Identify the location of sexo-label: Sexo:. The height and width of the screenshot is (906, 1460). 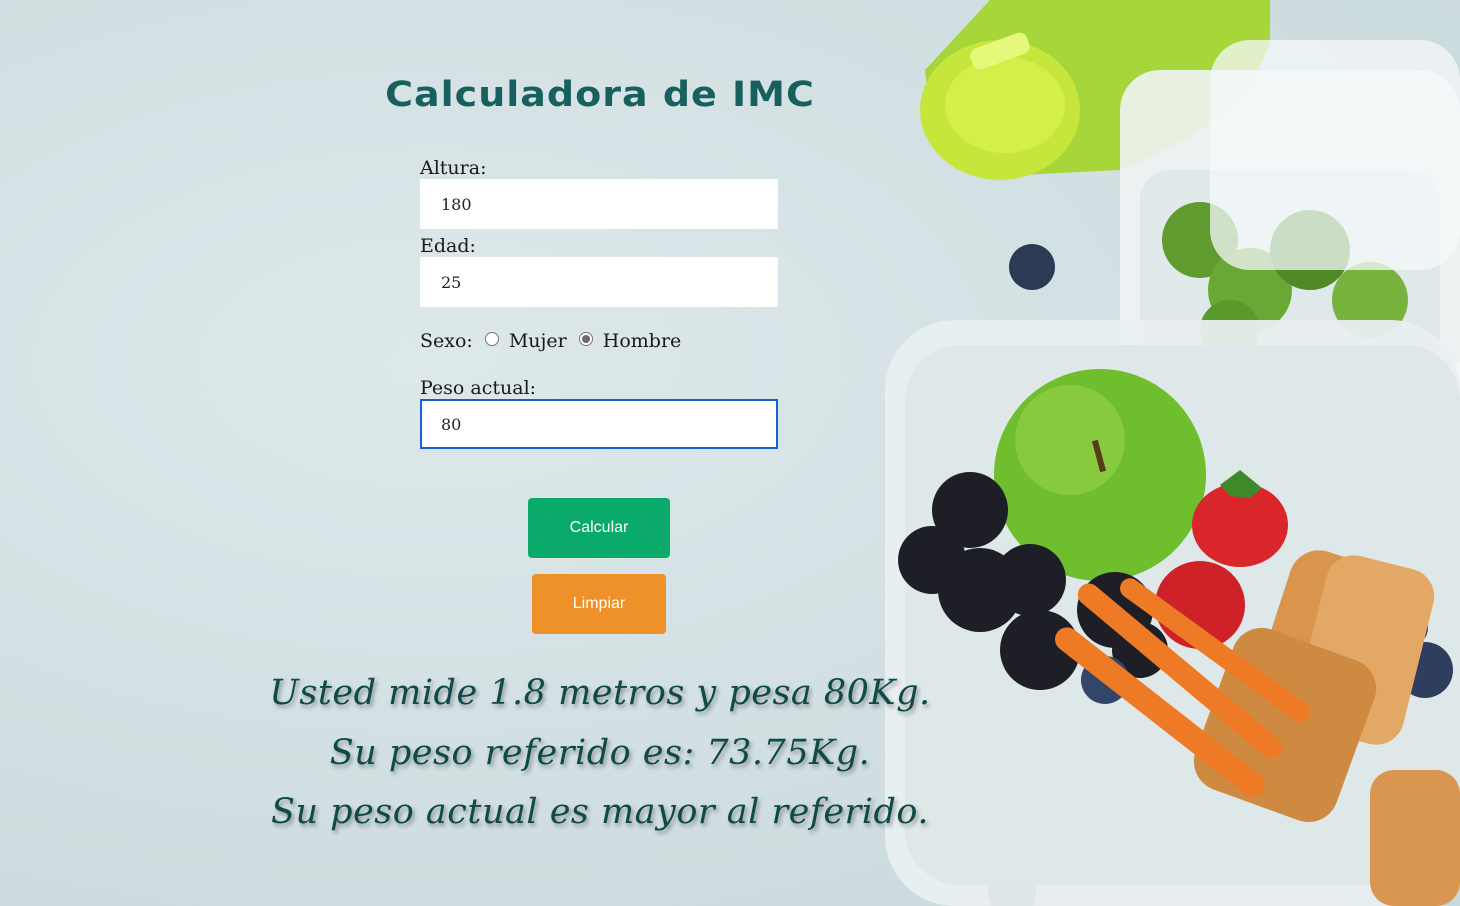
(446, 341).